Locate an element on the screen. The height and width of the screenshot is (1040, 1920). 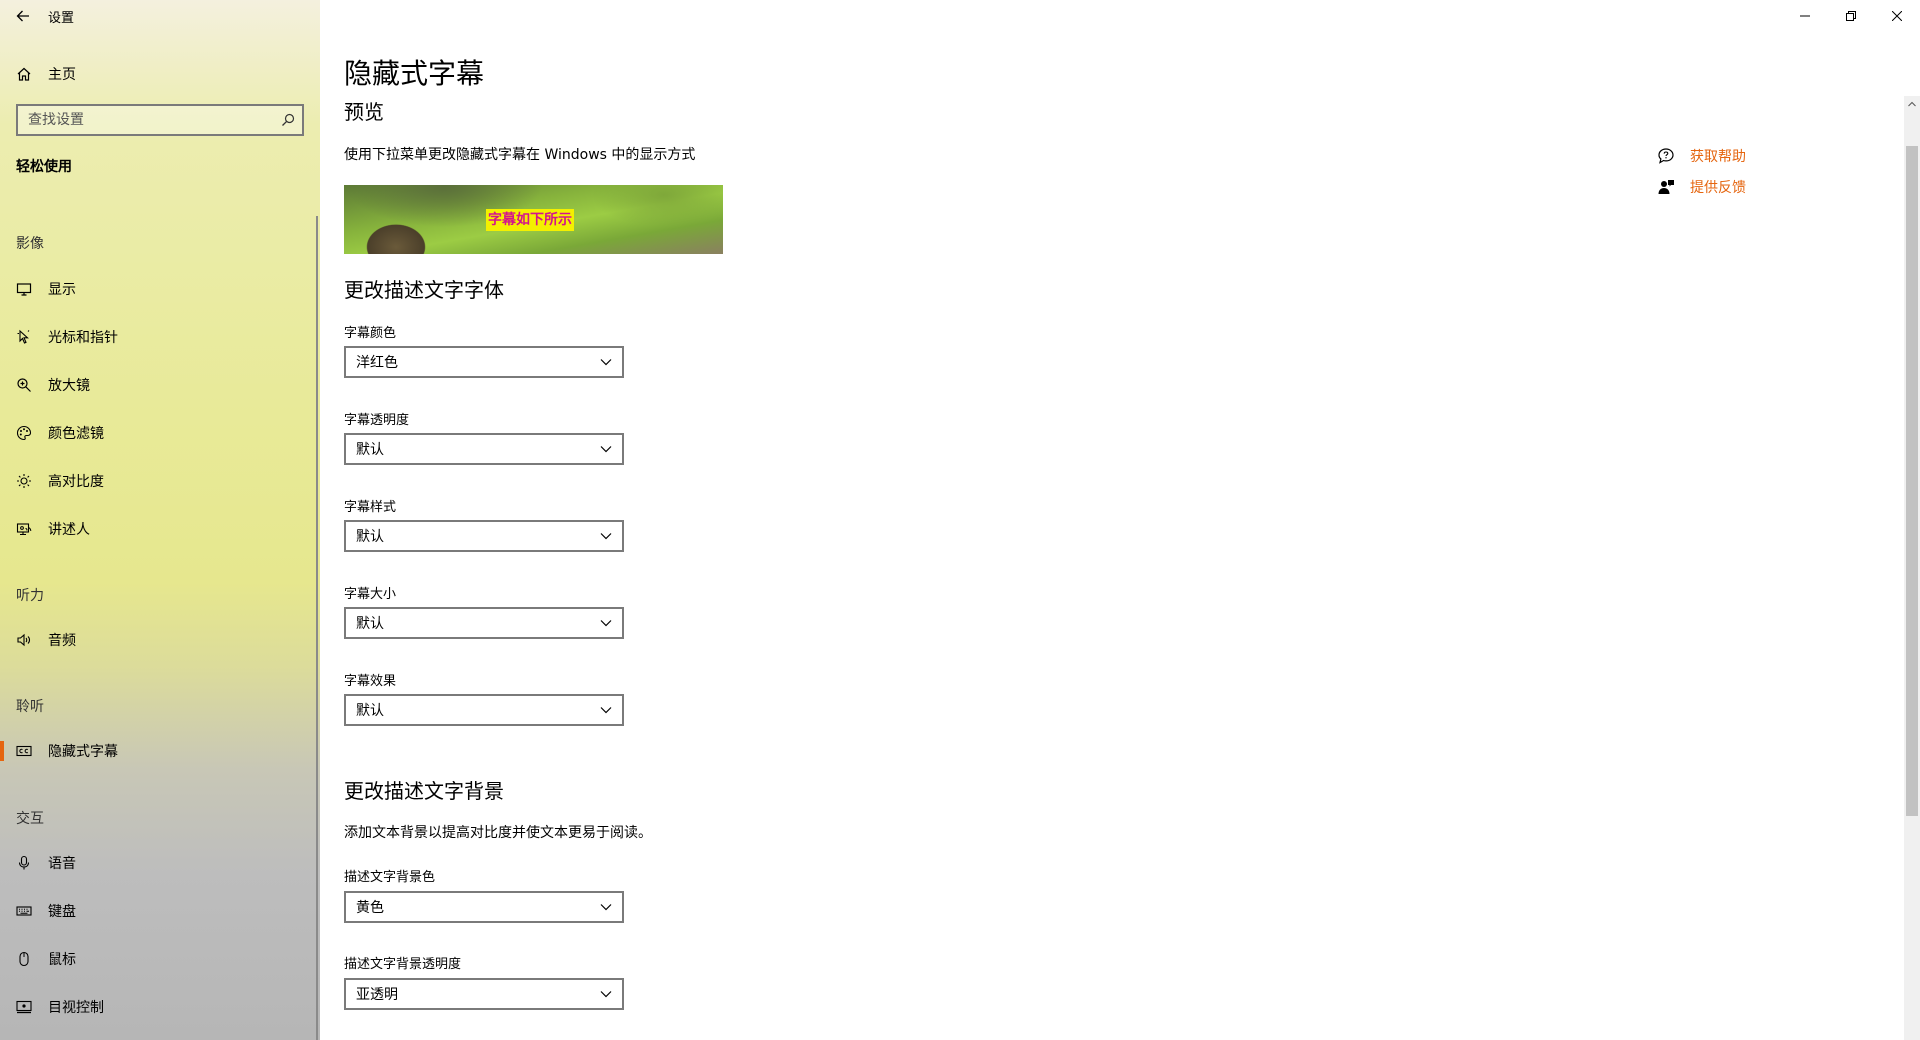
minimize-icon is located at coordinates (1805, 16).